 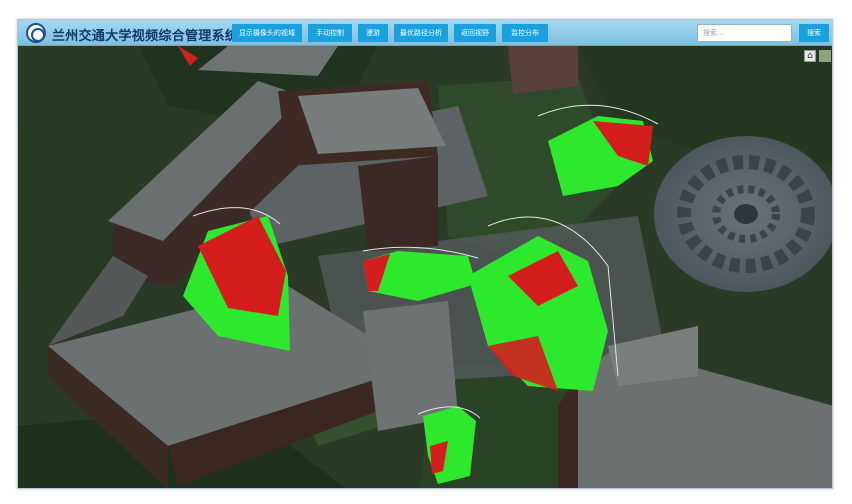 What do you see at coordinates (746, 214) in the screenshot?
I see `plaza-center` at bounding box center [746, 214].